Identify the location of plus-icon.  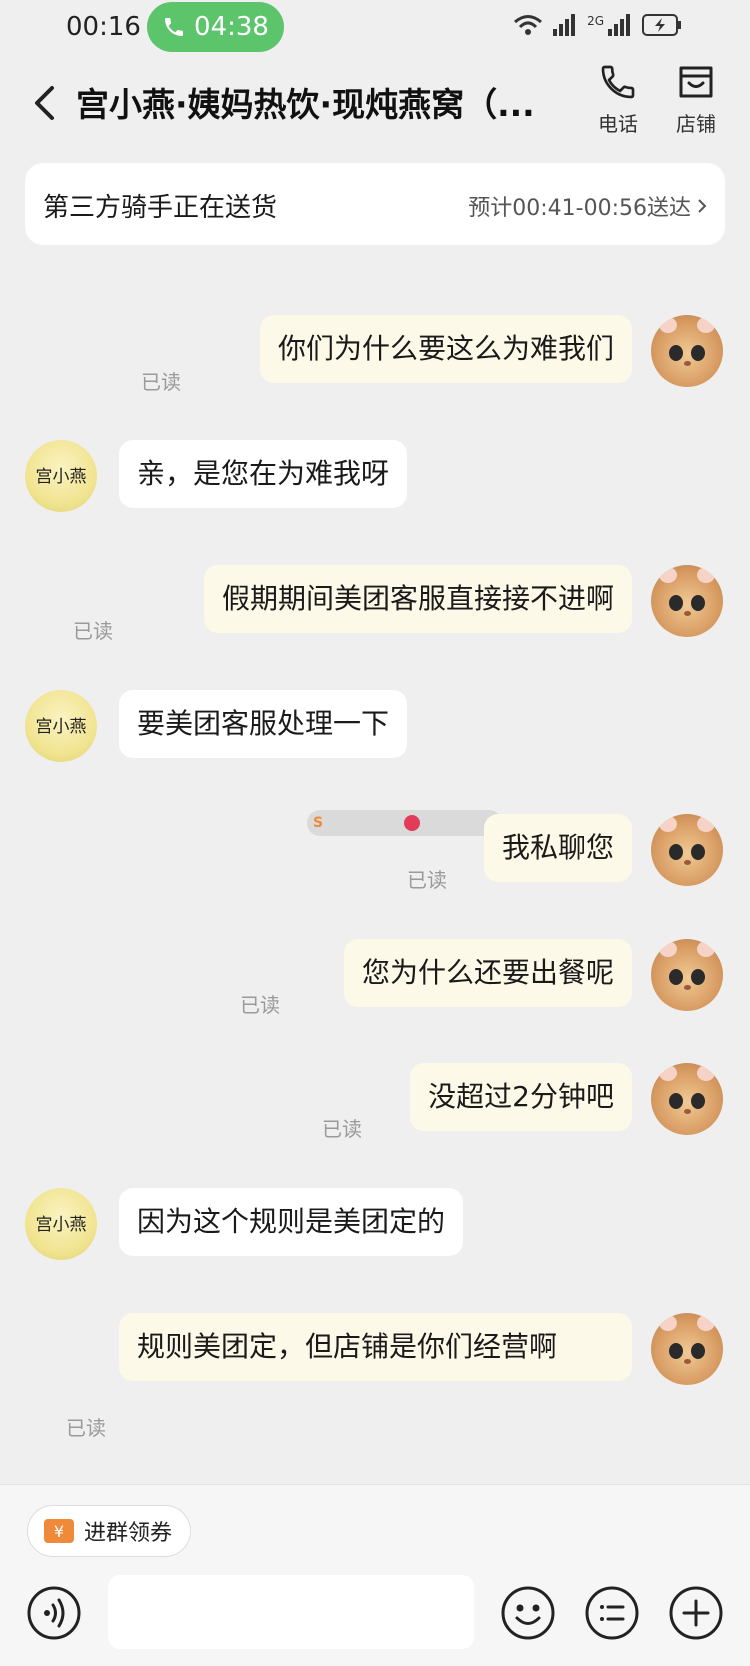
(696, 1613).